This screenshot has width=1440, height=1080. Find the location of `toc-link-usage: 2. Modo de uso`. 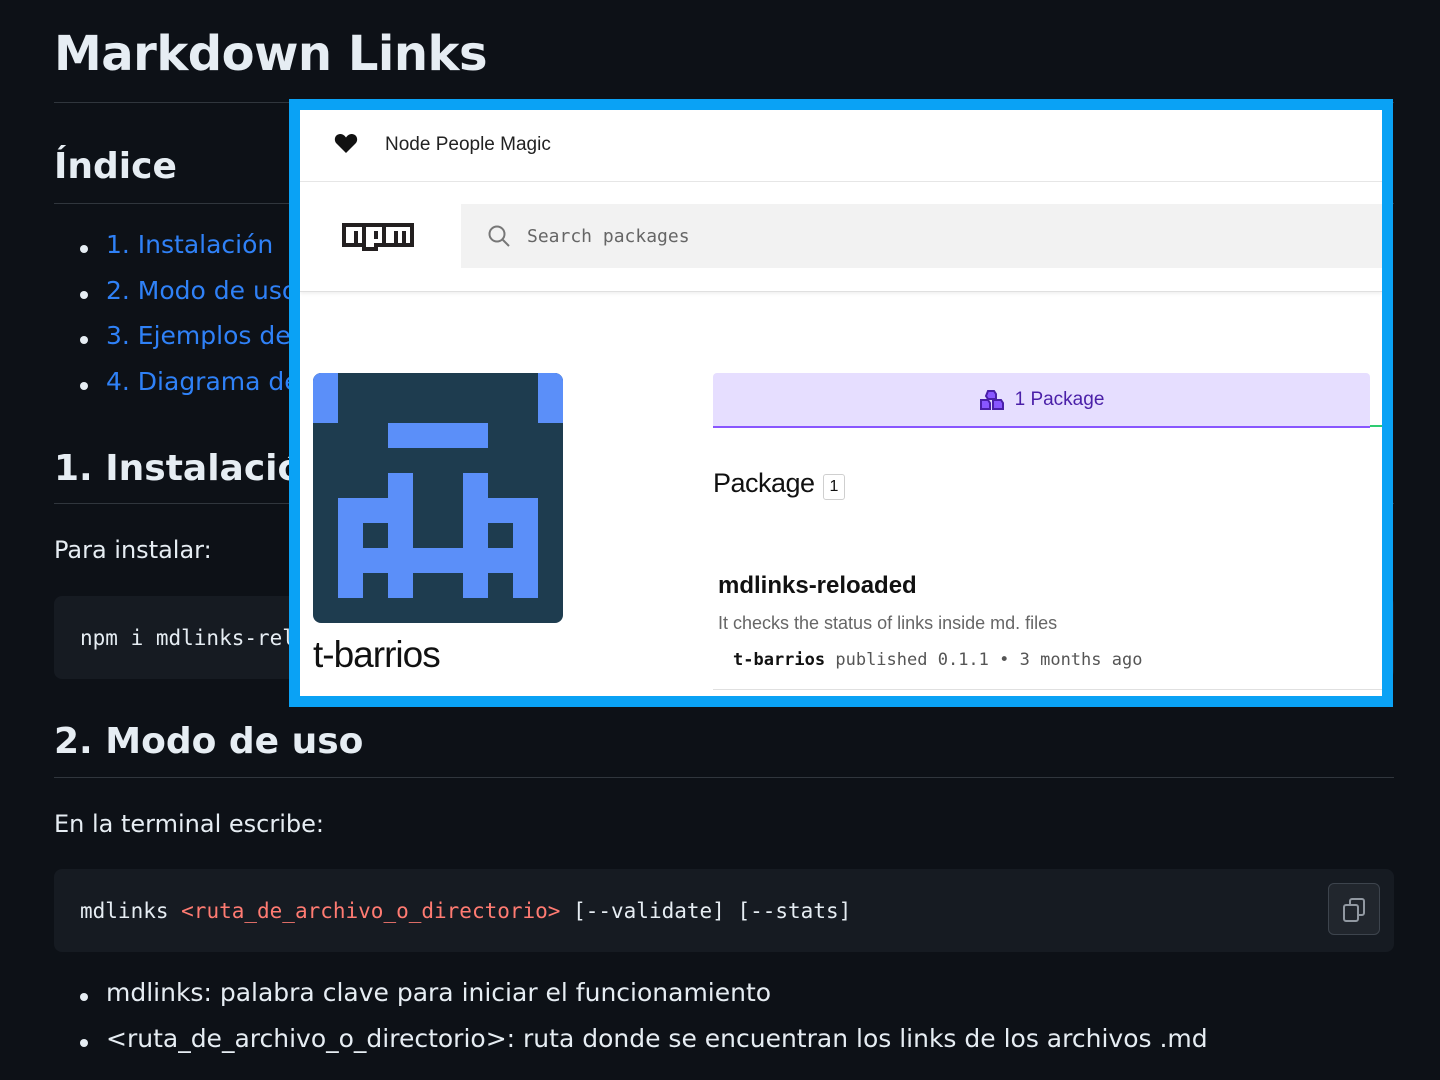

toc-link-usage: 2. Modo de uso is located at coordinates (198, 299).